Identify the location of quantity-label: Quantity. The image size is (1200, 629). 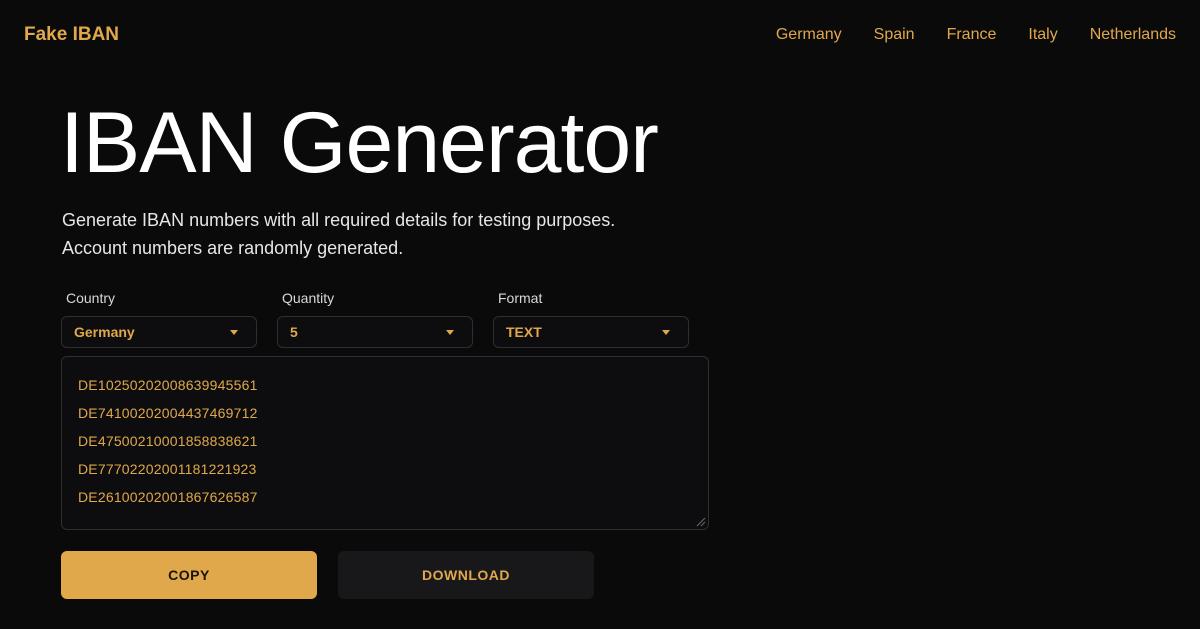
(308, 298).